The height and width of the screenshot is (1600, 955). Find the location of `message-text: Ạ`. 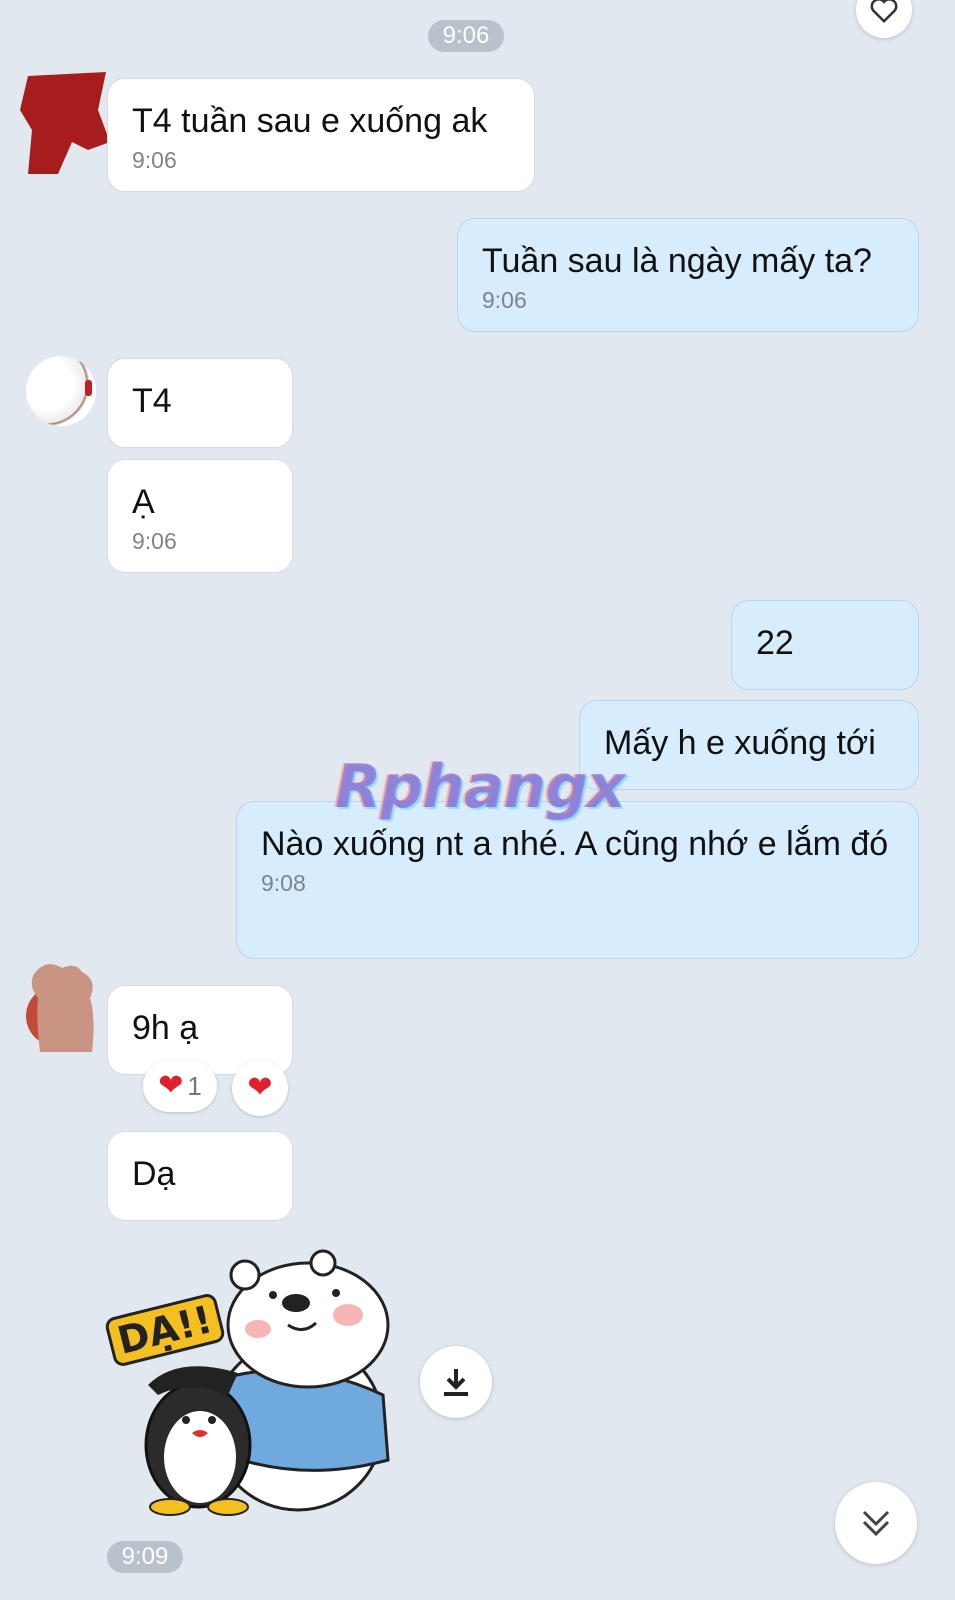

message-text: Ạ is located at coordinates (143, 502).